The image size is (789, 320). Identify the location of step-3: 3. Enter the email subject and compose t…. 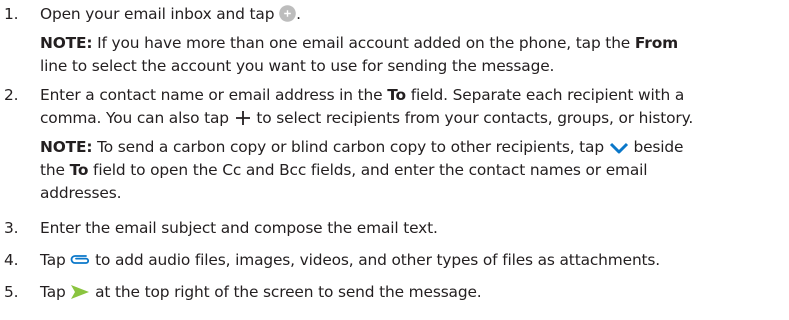
(394, 228).